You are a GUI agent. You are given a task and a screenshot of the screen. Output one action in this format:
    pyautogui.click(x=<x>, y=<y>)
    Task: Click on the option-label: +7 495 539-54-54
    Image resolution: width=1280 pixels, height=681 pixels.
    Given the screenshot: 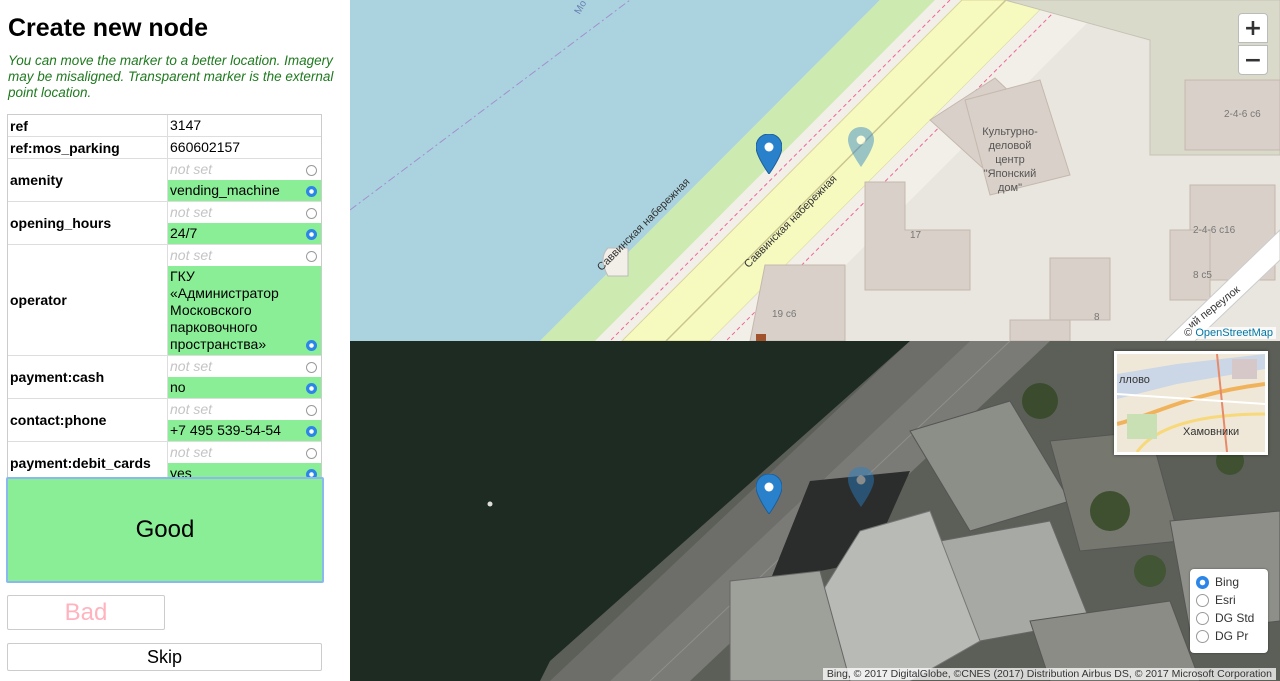 What is the action you would take?
    pyautogui.click(x=225, y=430)
    